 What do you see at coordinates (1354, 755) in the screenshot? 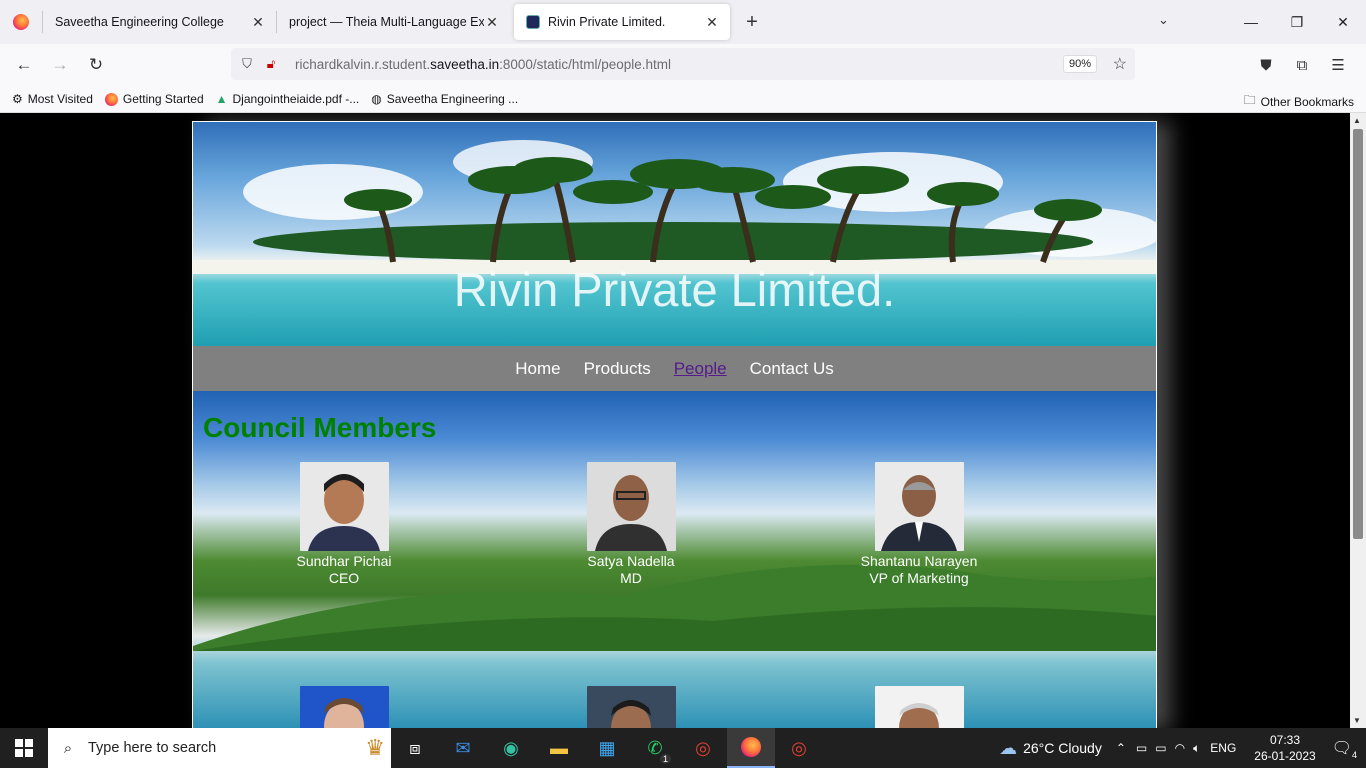
I see `notification-count: 4` at bounding box center [1354, 755].